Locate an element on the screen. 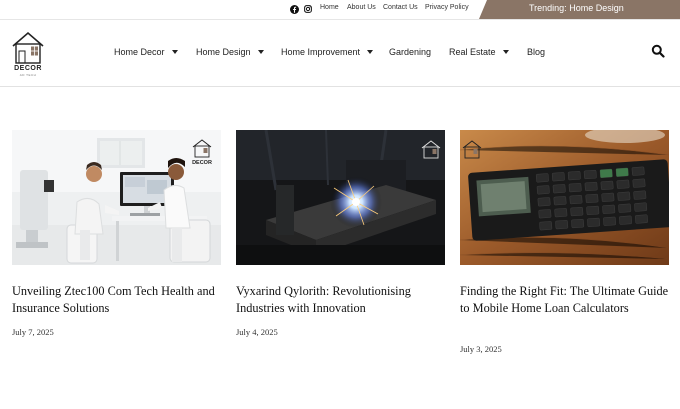  trending-banner: Trending: Home Design is located at coordinates (579, 9).